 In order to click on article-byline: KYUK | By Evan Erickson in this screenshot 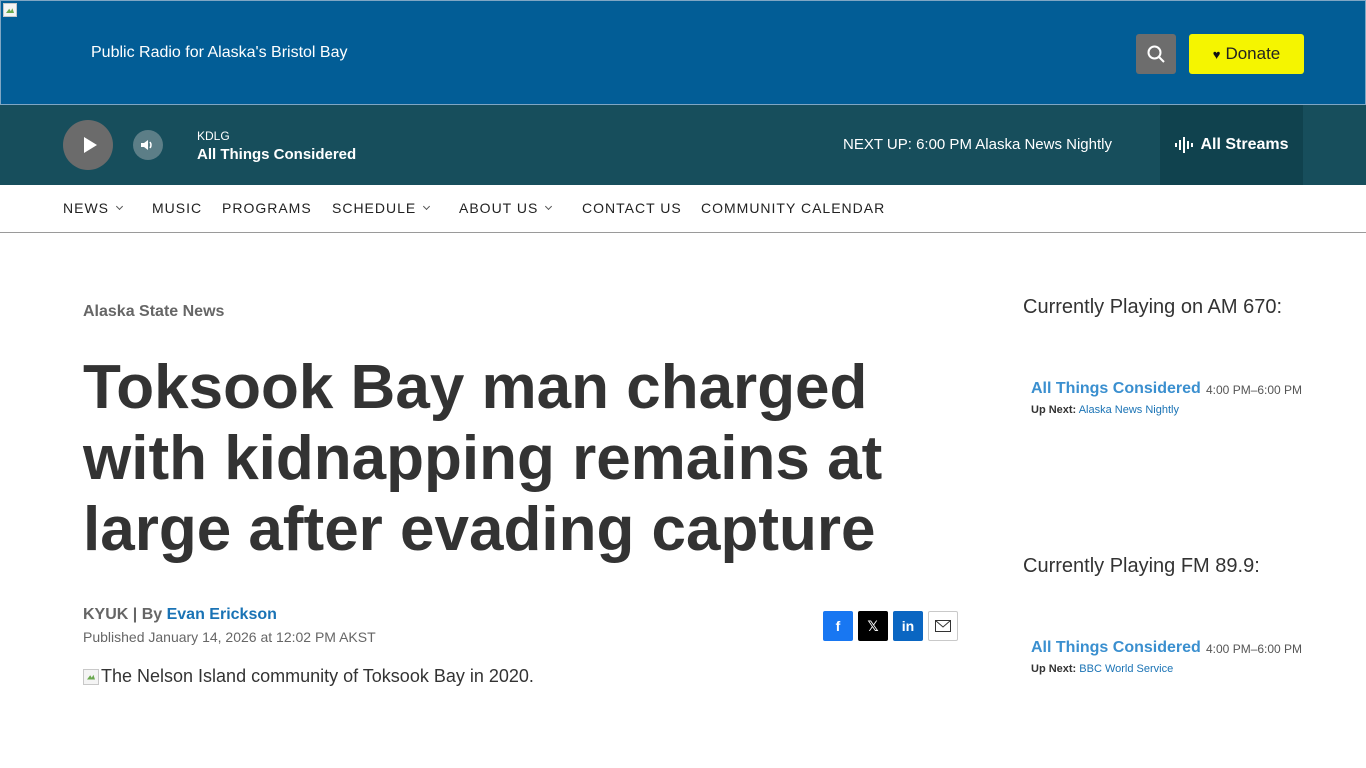, I will do `click(180, 615)`.